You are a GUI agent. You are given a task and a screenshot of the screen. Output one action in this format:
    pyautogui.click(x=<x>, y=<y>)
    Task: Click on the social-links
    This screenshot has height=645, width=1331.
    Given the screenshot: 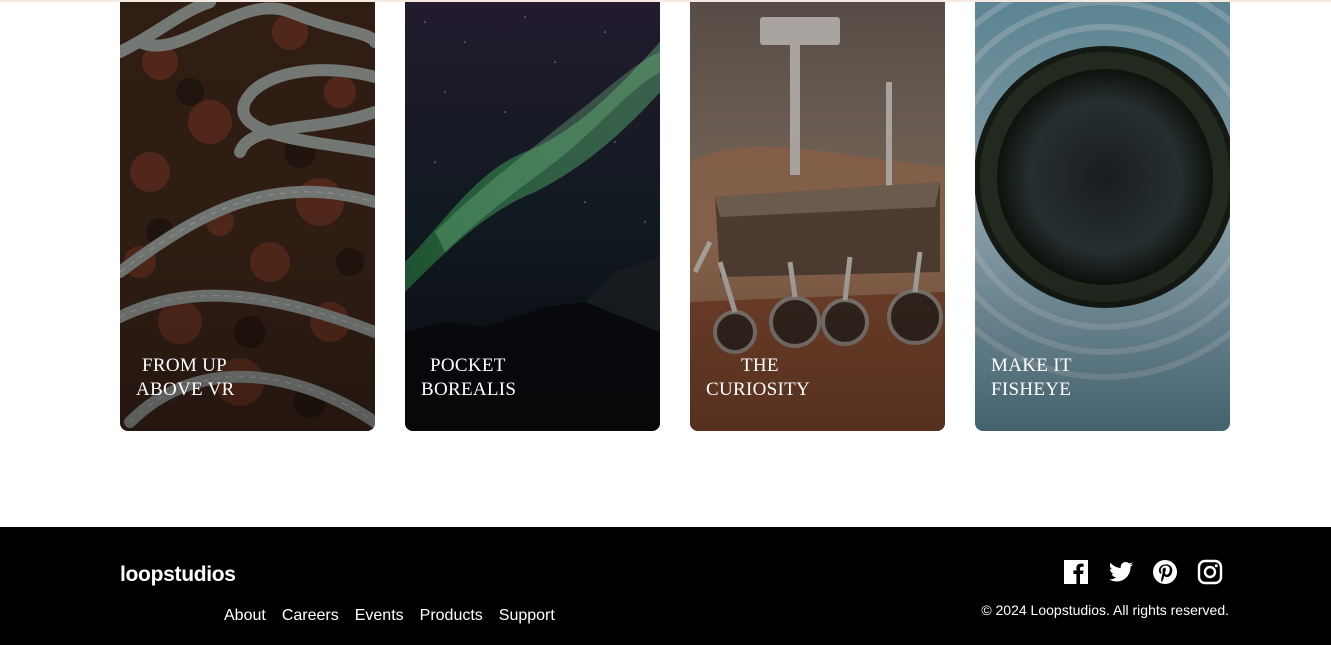 What is the action you would take?
    pyautogui.click(x=1143, y=572)
    